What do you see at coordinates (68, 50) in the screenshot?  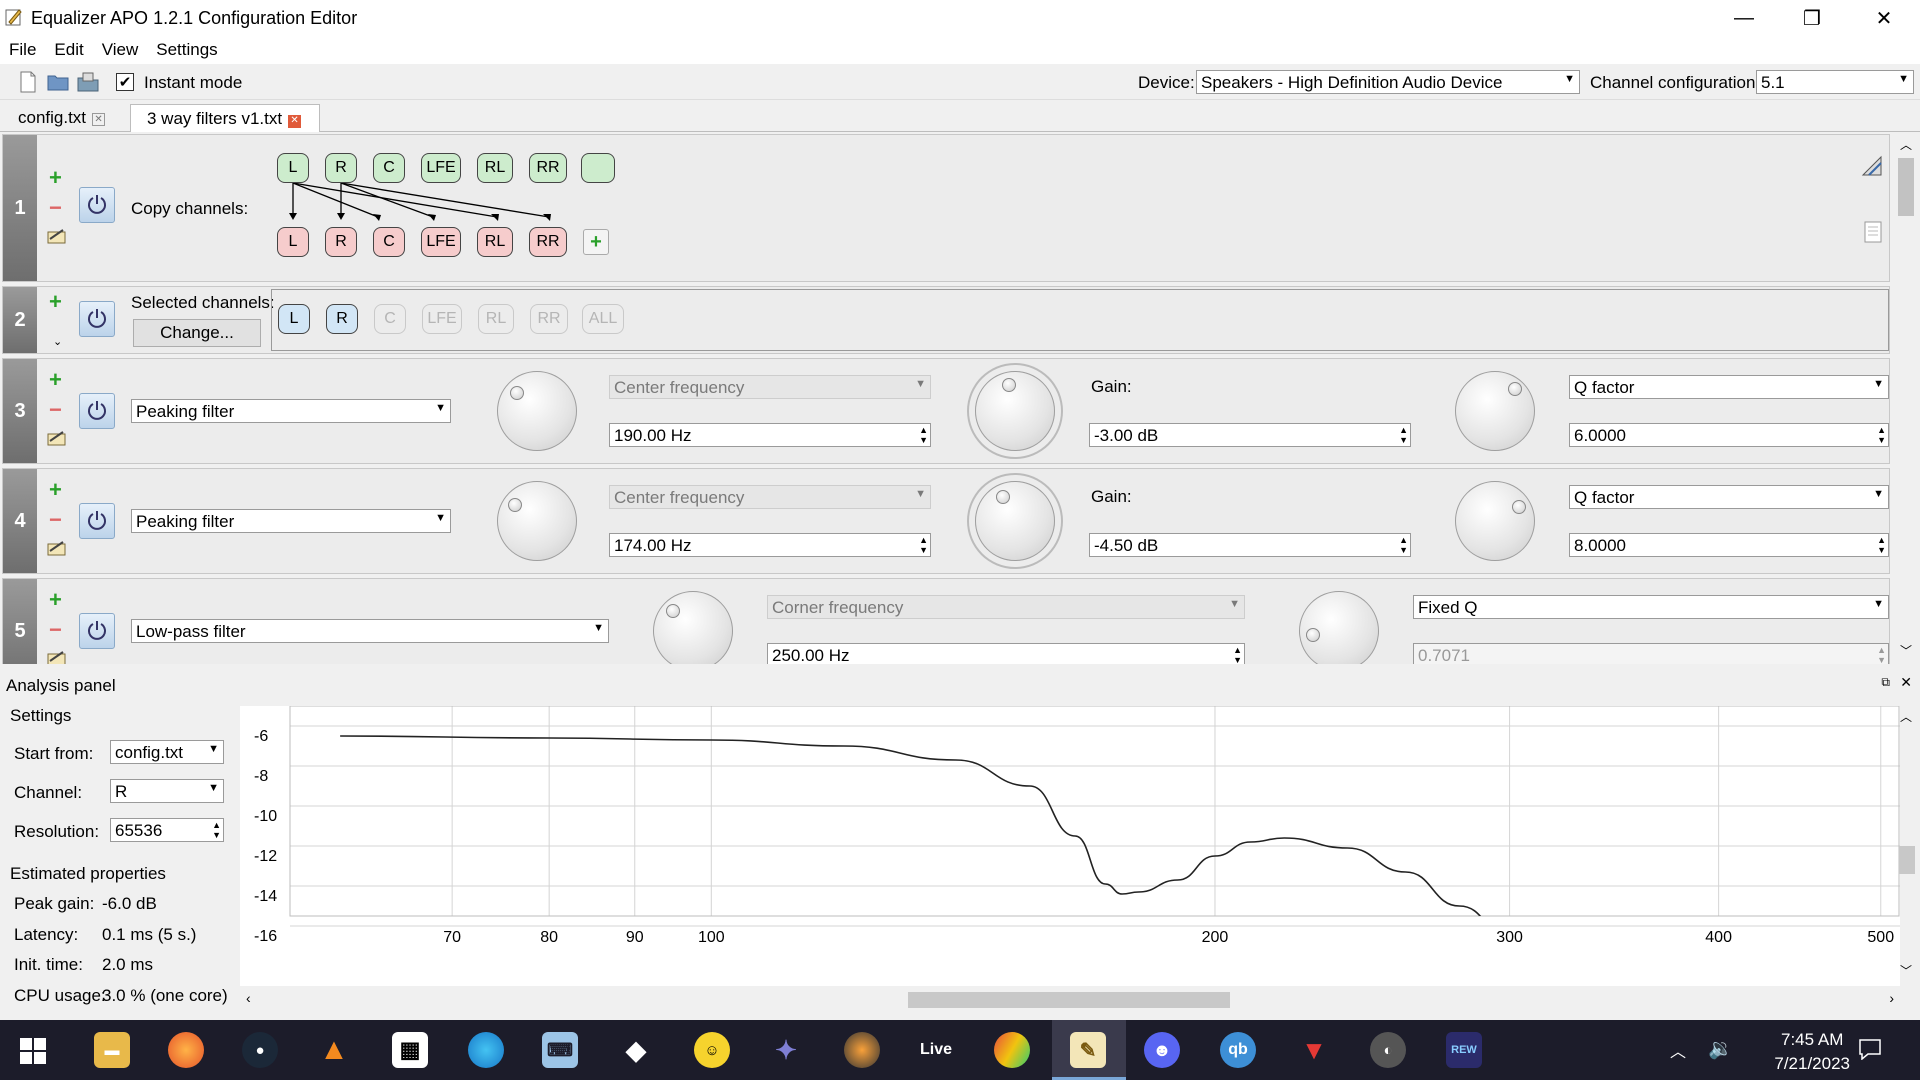 I see `menu-edit: Edit` at bounding box center [68, 50].